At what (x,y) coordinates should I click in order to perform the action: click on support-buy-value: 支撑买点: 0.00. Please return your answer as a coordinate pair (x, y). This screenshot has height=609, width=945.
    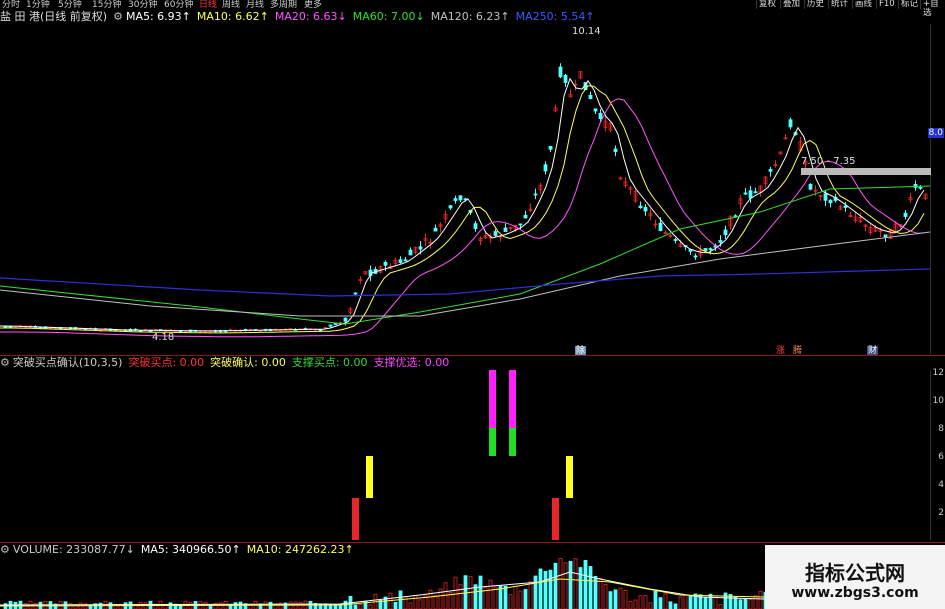
    Looking at the image, I should click on (329, 362).